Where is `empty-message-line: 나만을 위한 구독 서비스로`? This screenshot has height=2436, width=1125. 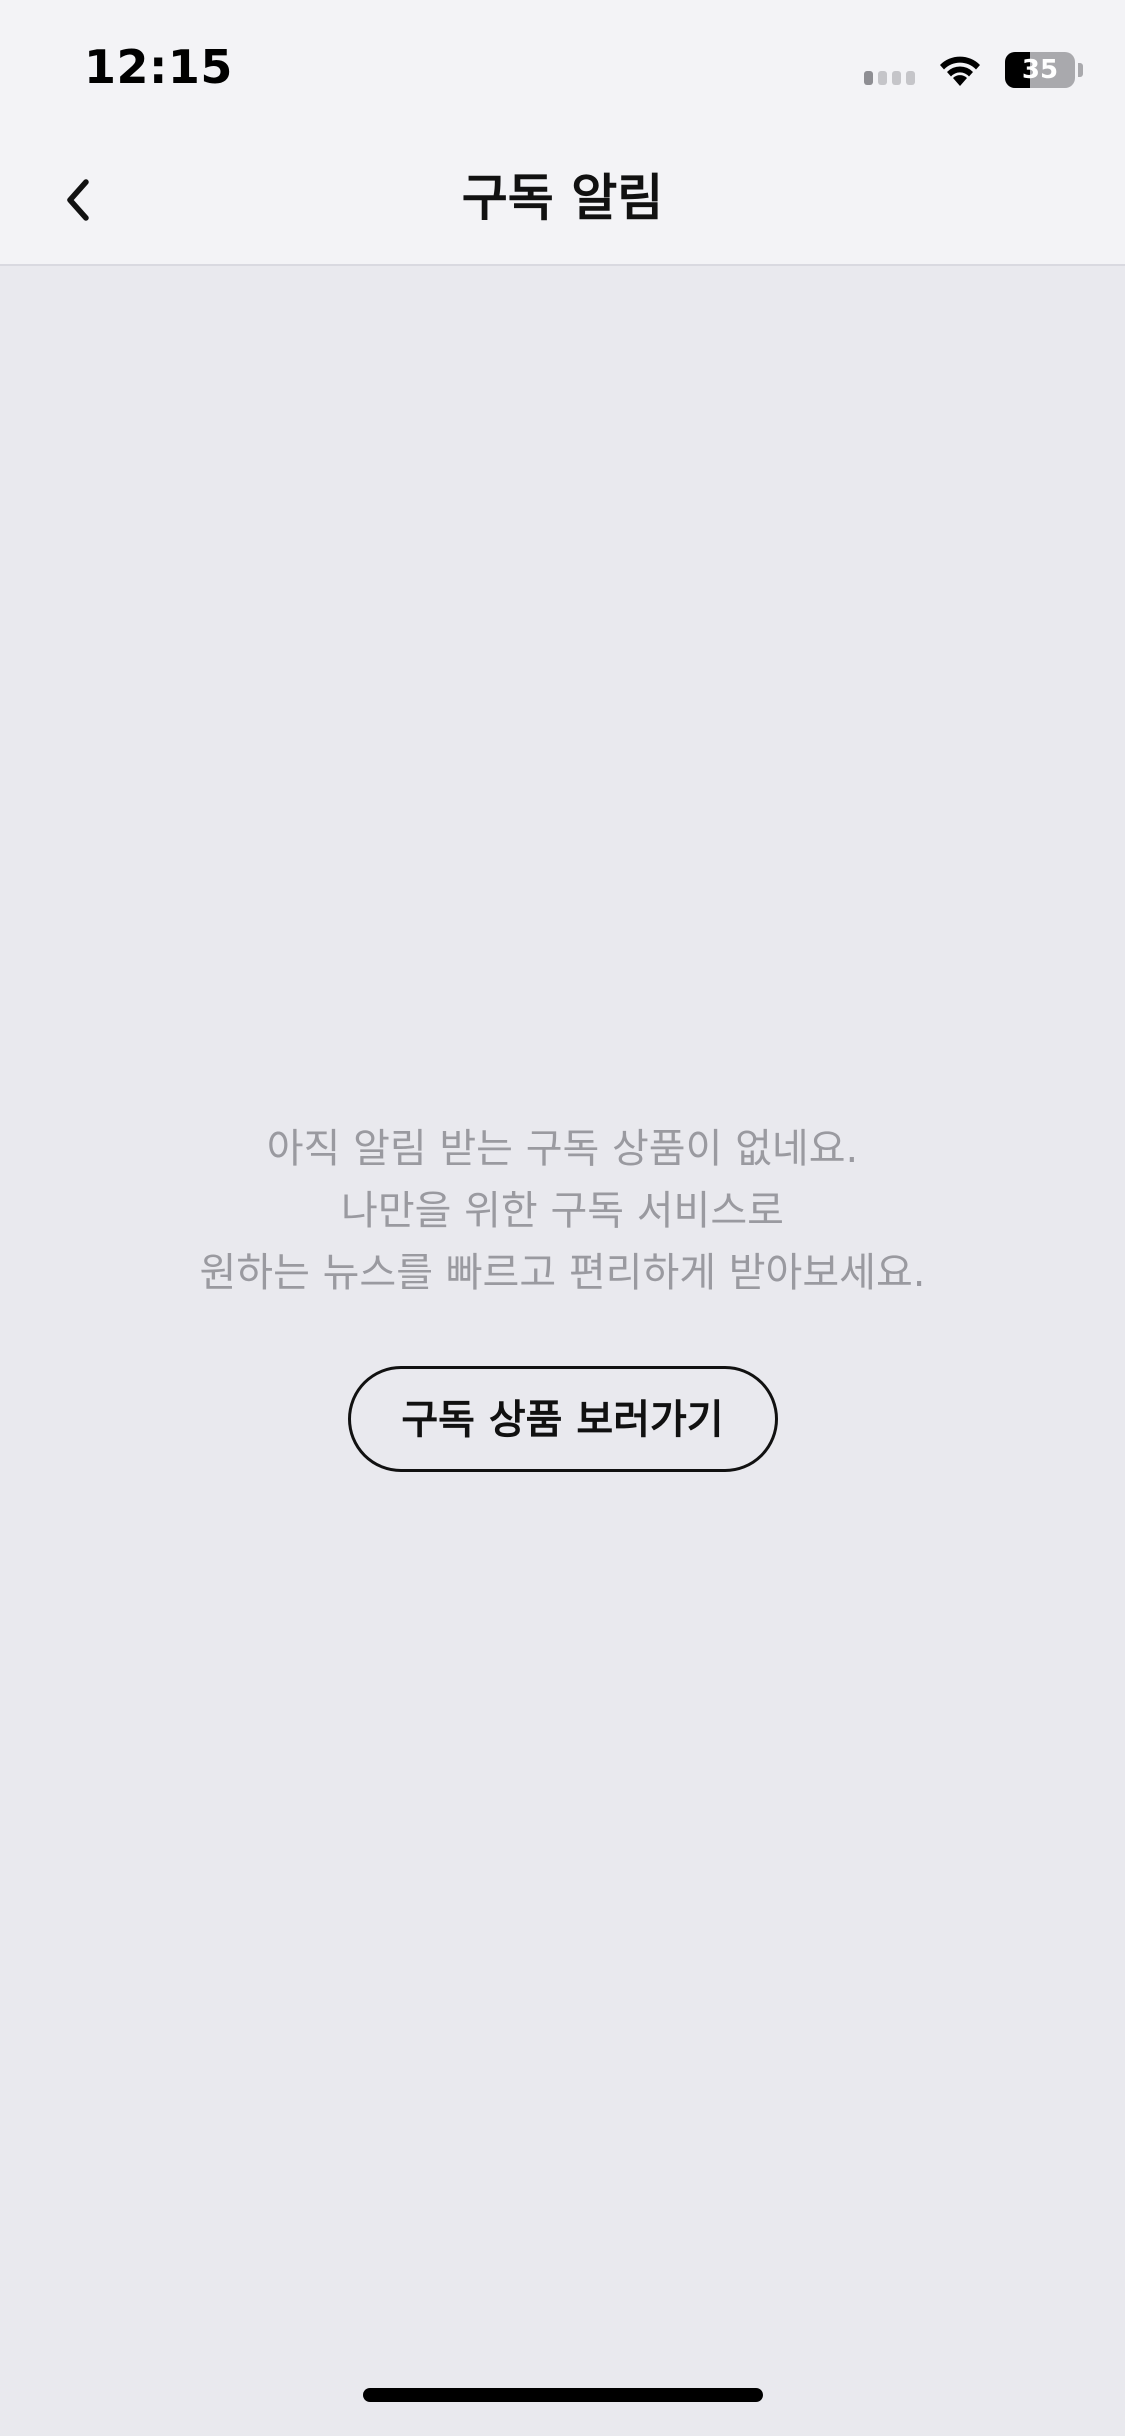
empty-message-line: 나만을 위한 구독 서비스로 is located at coordinates (562, 1211).